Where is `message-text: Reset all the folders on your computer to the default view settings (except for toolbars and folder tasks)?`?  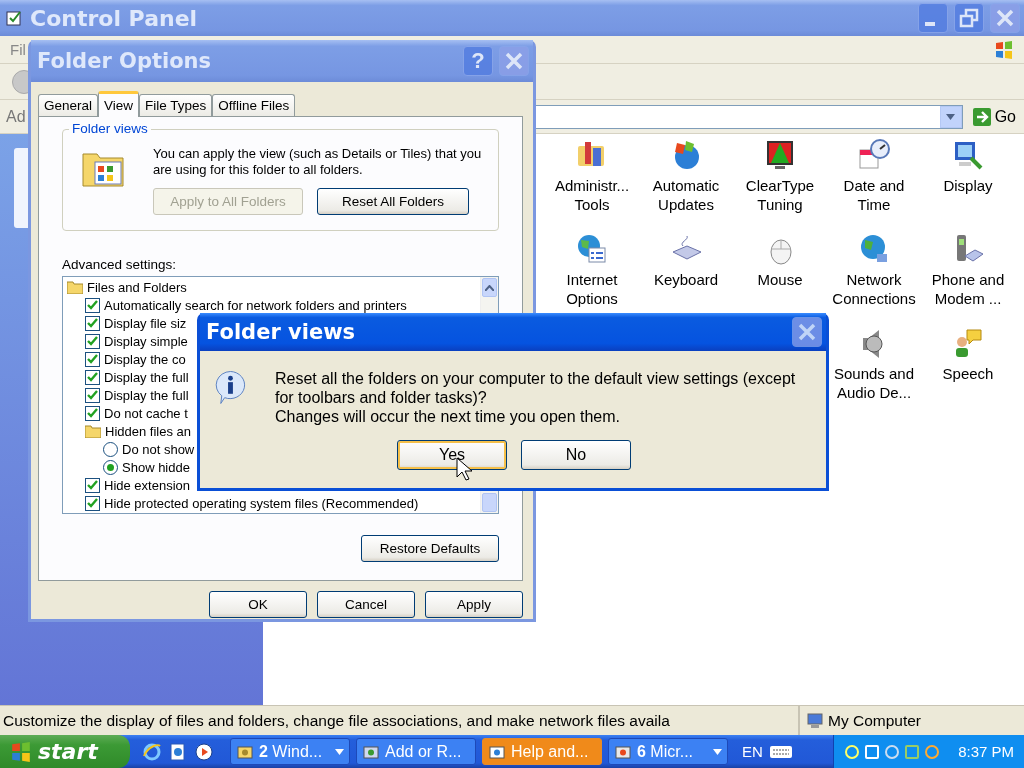
message-text: Reset all the folders on your computer to the default view settings (except for toolbars and folder tasks)? is located at coordinates (535, 388).